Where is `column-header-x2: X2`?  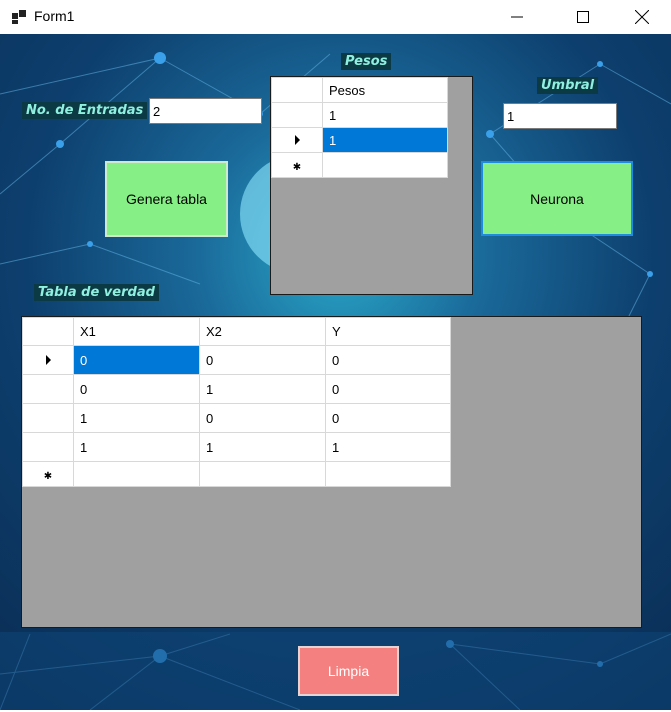
column-header-x2: X2 is located at coordinates (262, 331).